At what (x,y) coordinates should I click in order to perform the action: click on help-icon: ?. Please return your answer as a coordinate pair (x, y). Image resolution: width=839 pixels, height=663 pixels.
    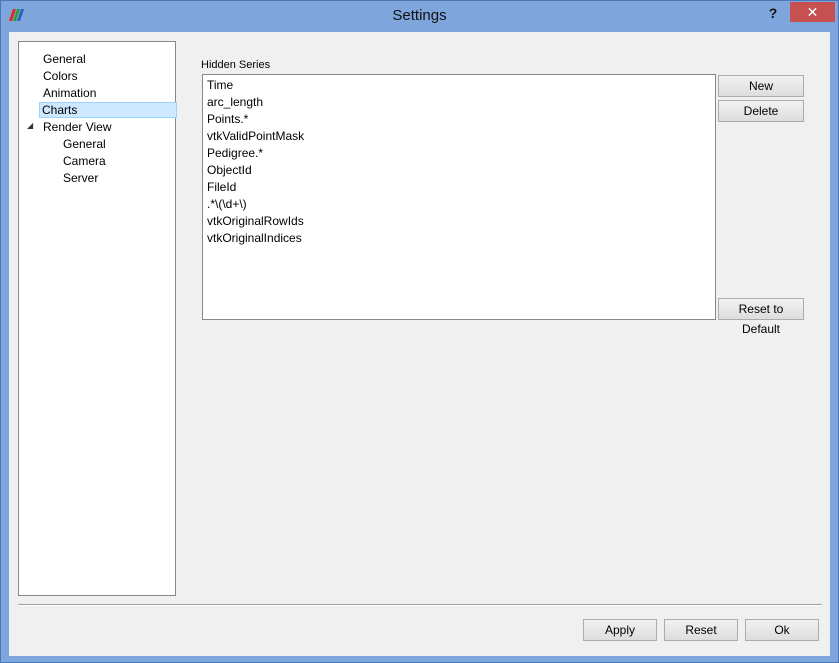
    Looking at the image, I should click on (773, 13).